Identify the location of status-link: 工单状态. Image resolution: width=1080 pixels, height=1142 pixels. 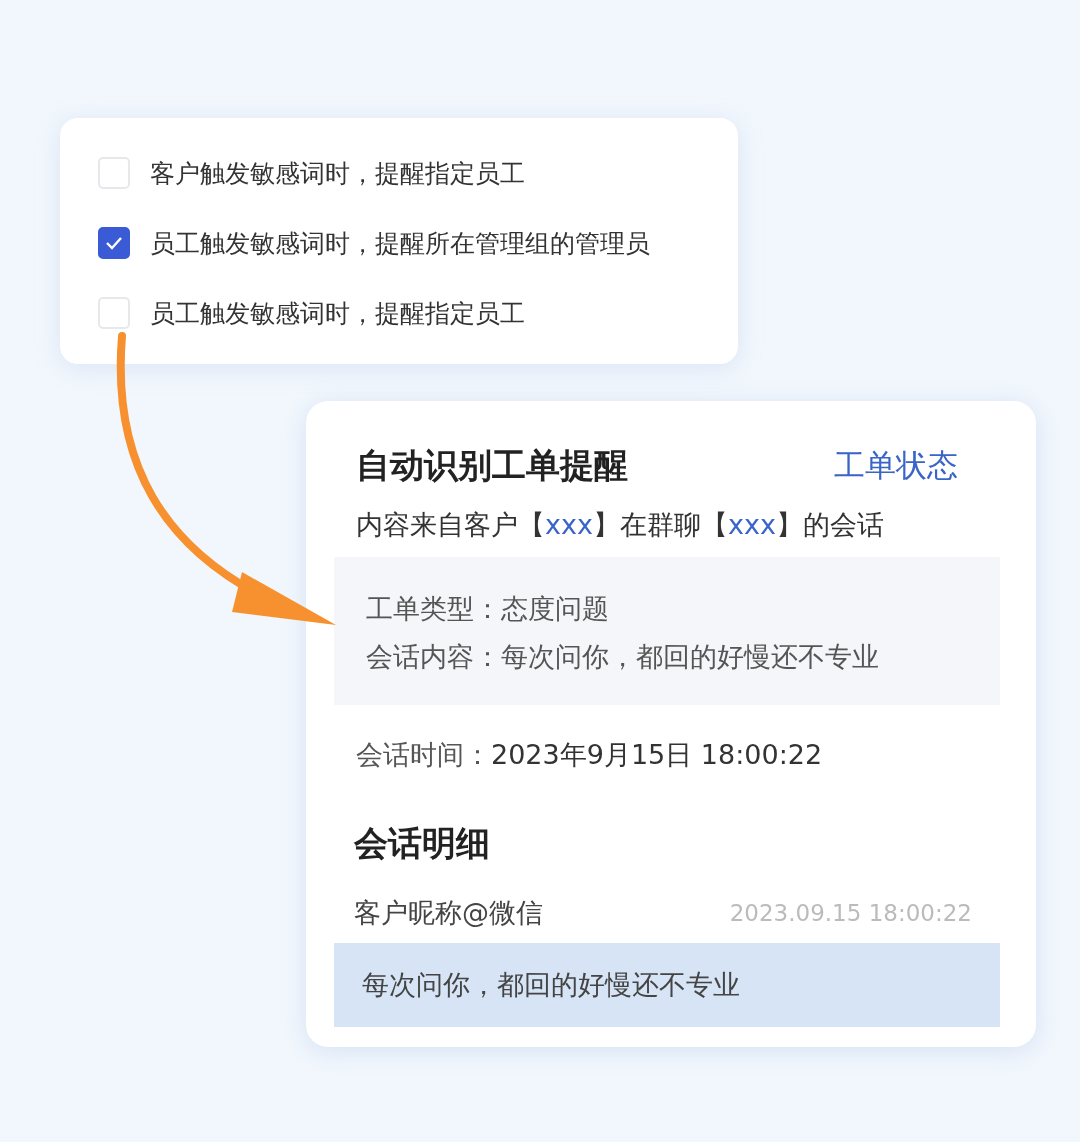
(896, 466).